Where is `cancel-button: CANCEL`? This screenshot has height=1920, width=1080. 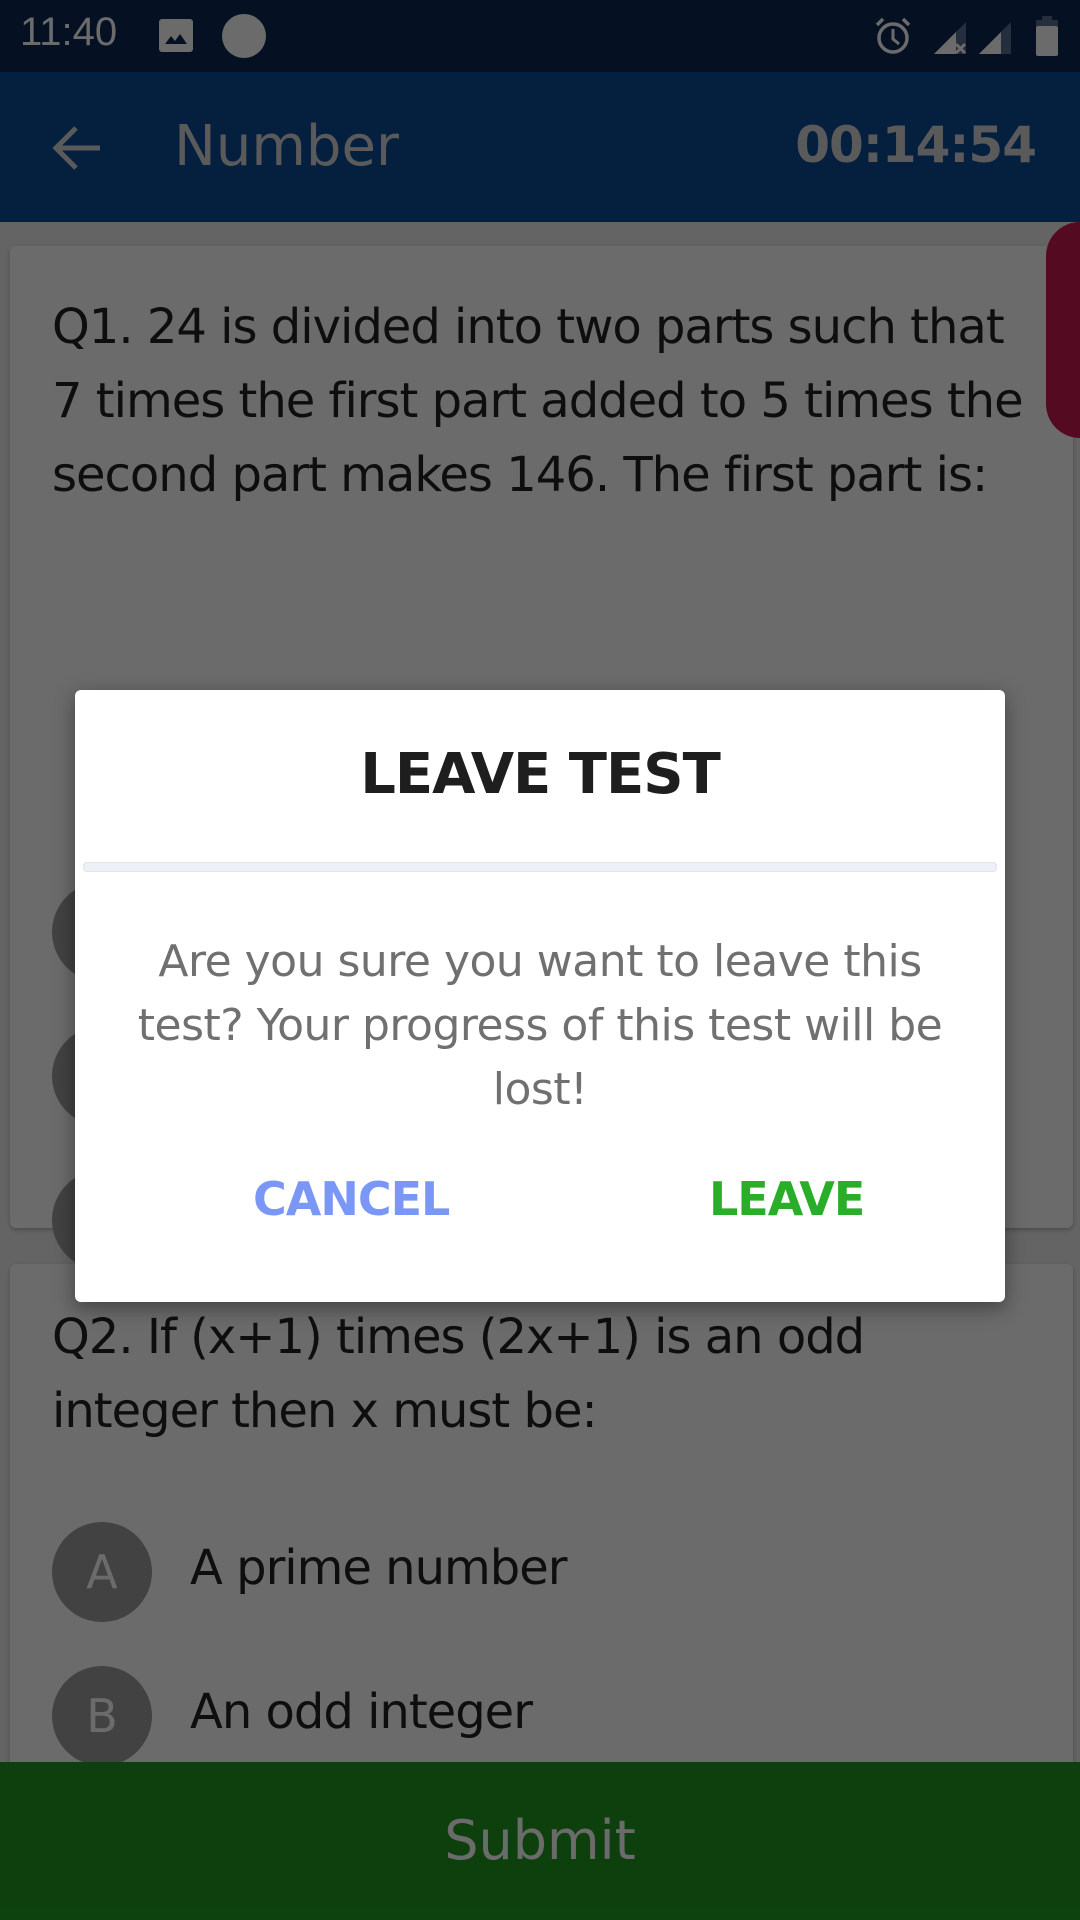
cancel-button: CANCEL is located at coordinates (351, 1199).